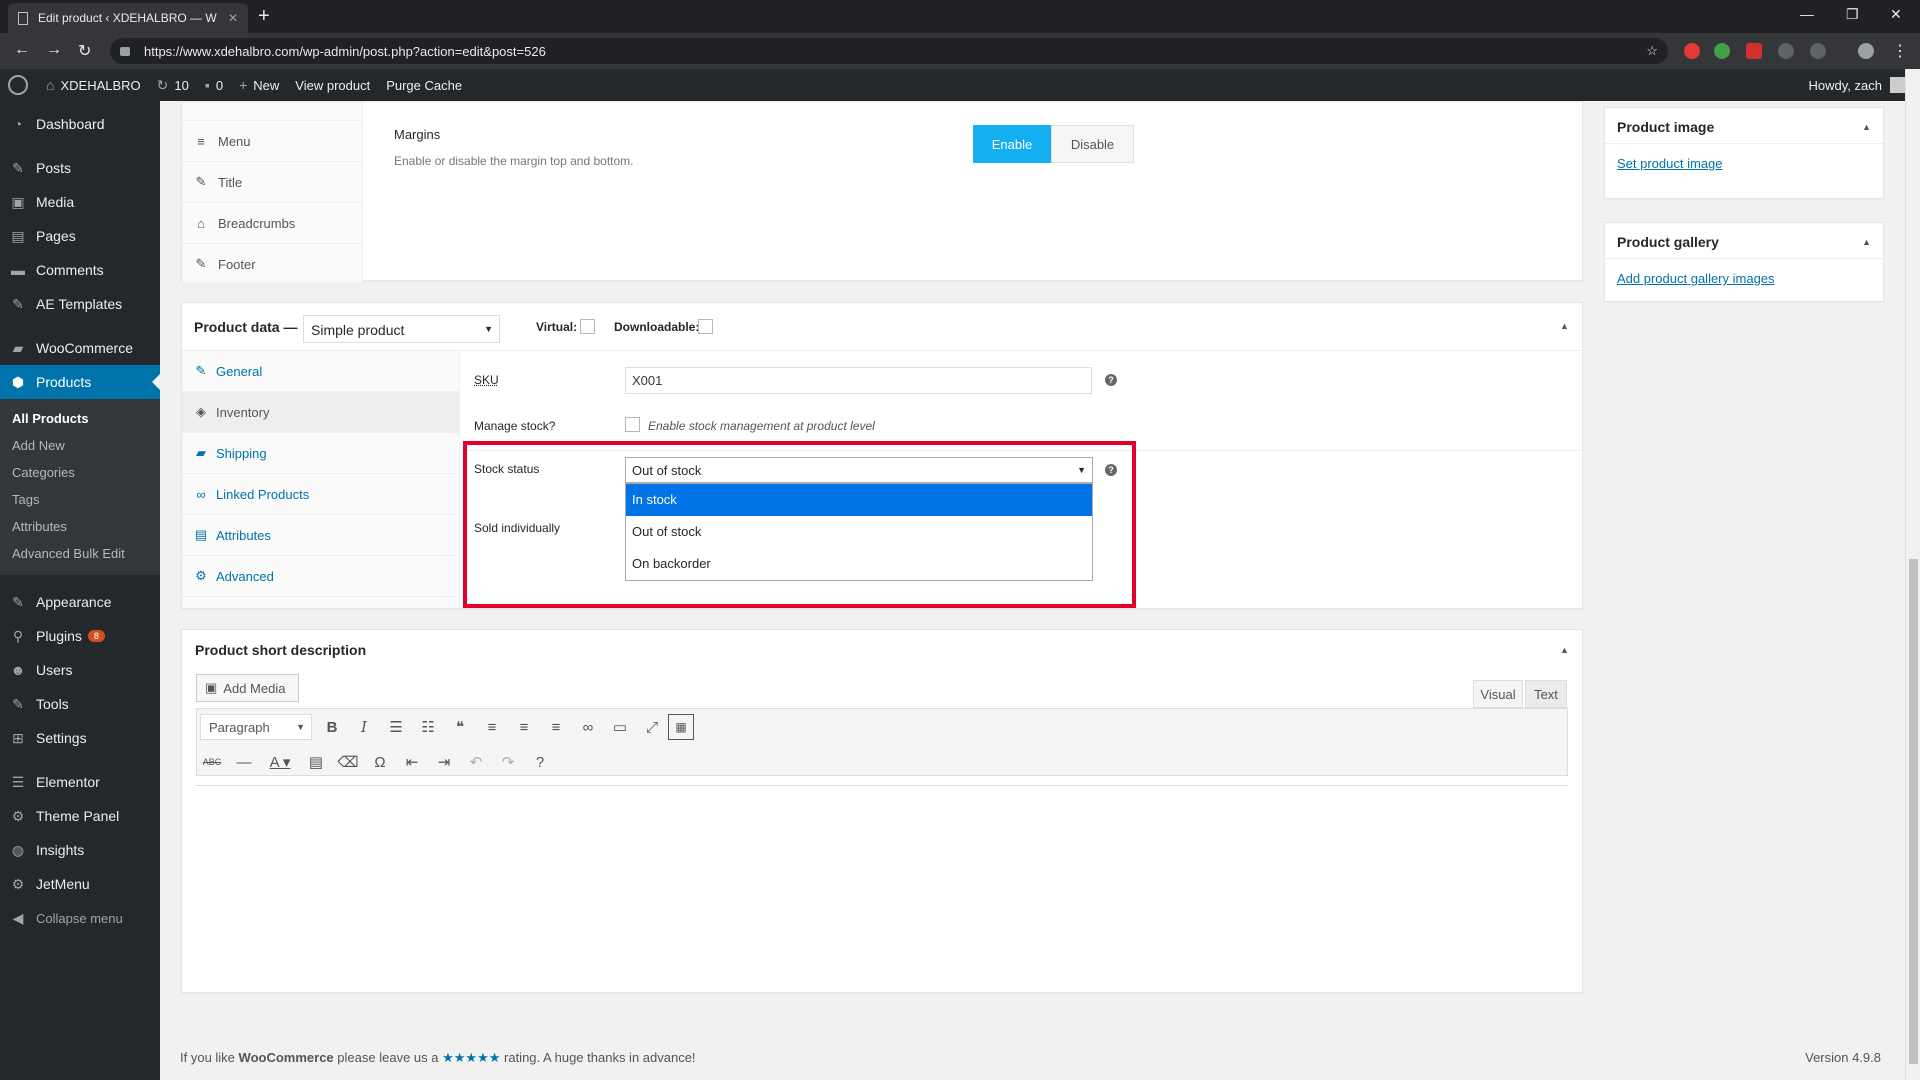  I want to click on submenu-attributes: Attributes, so click(80, 526).